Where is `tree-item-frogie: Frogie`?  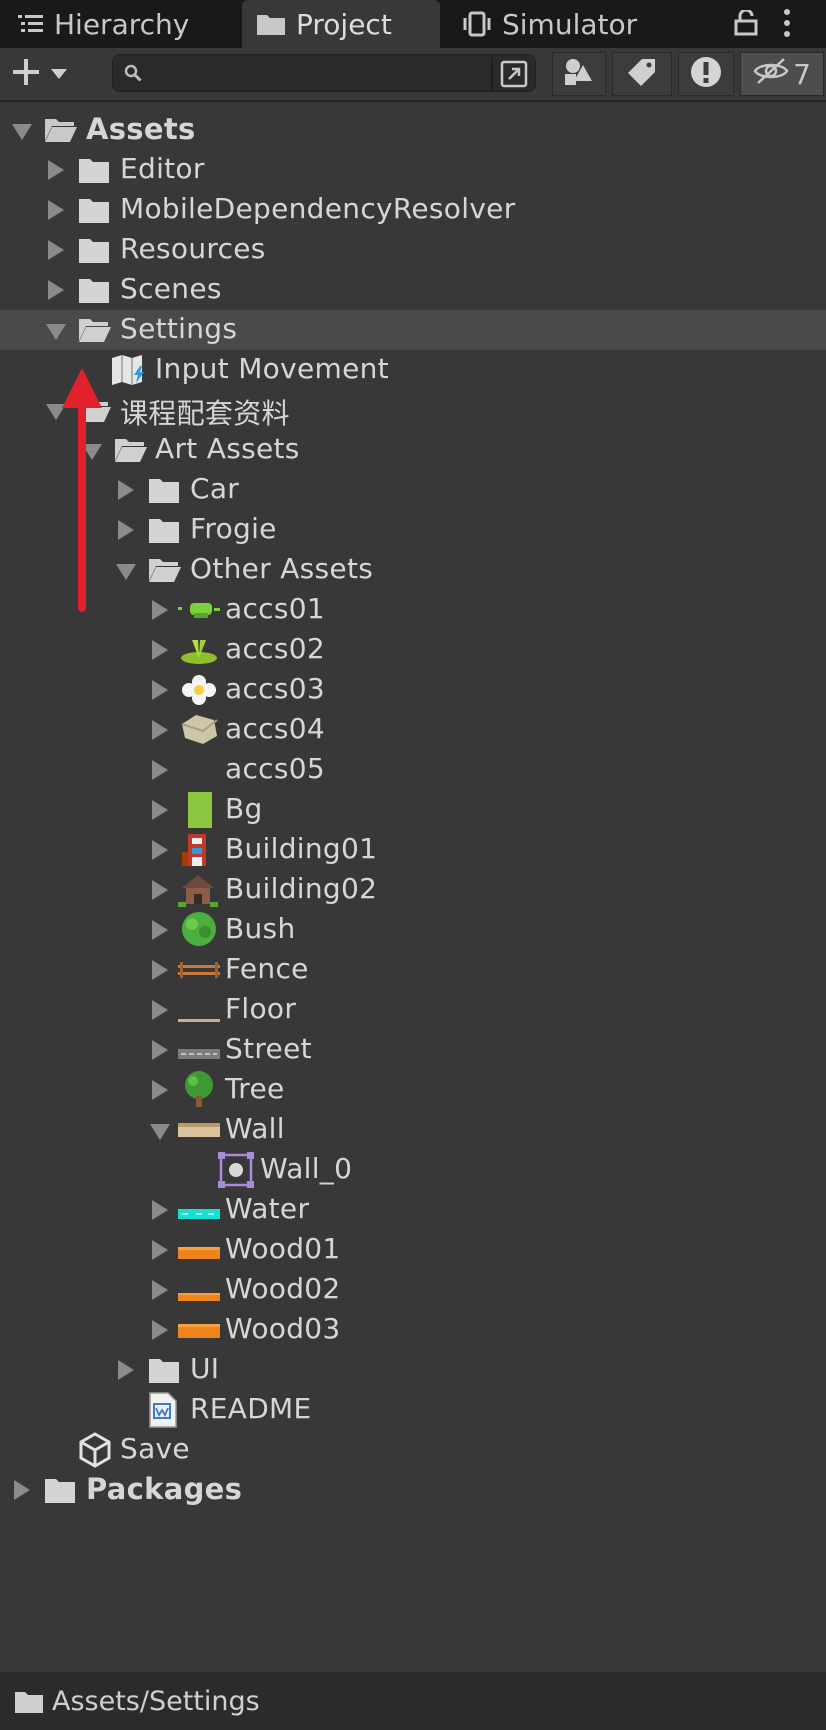
tree-item-frogie: Frogie is located at coordinates (413, 530).